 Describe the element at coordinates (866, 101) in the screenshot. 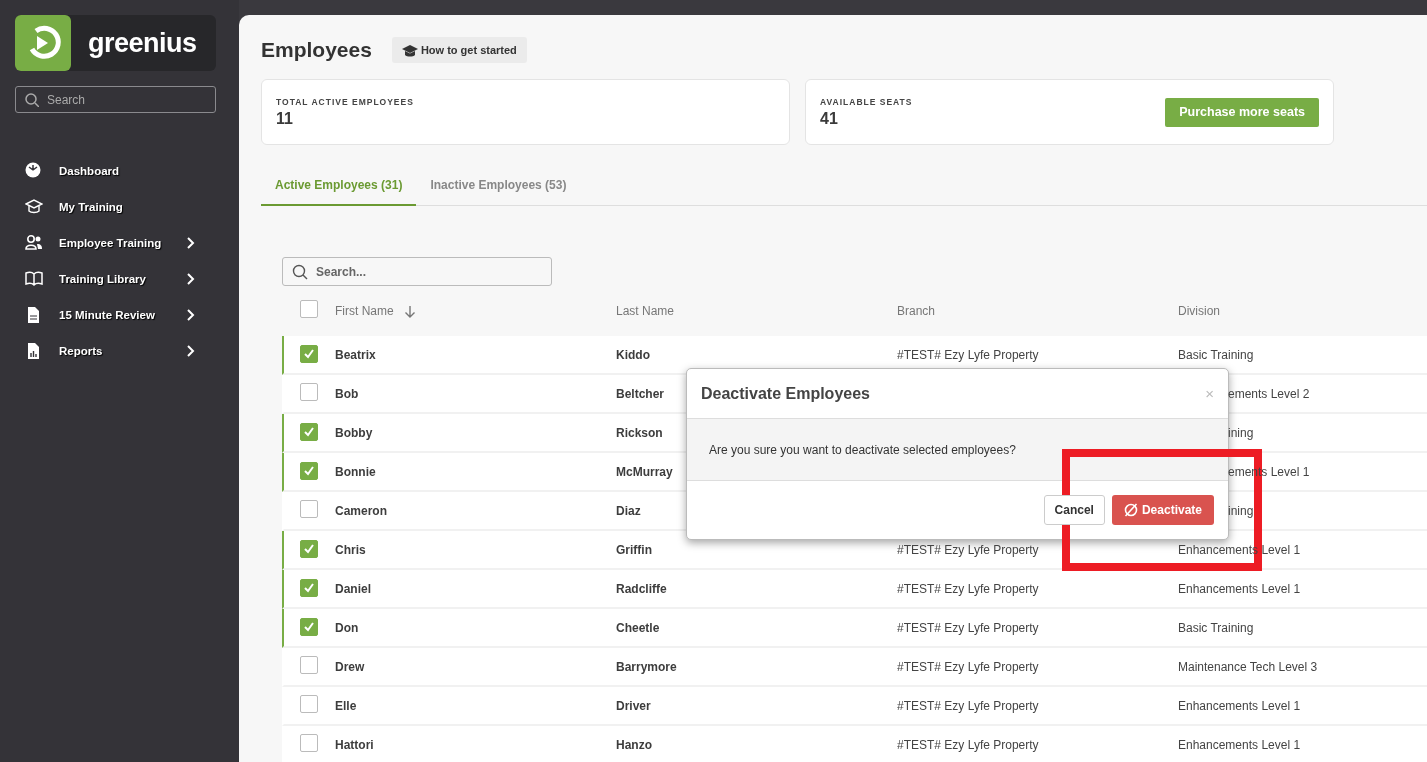

I see `stat-label: AVAILABLE SEATS` at that location.